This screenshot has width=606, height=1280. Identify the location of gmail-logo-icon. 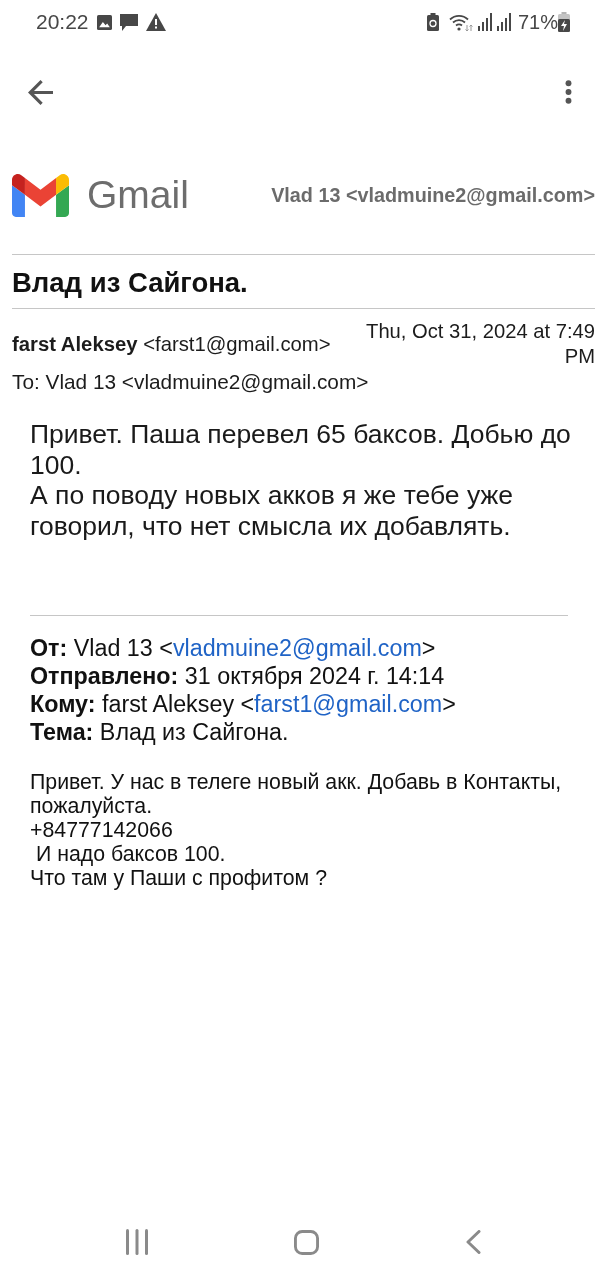
(40, 195).